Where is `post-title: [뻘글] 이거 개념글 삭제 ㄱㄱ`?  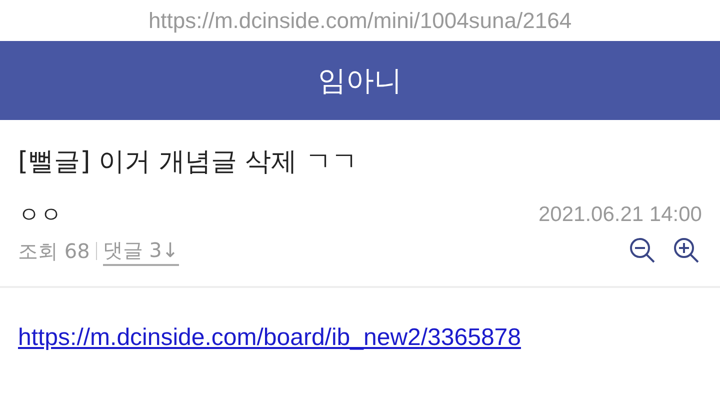
post-title: [뻘글] 이거 개념글 삭제 ㄱㄱ is located at coordinates (188, 162).